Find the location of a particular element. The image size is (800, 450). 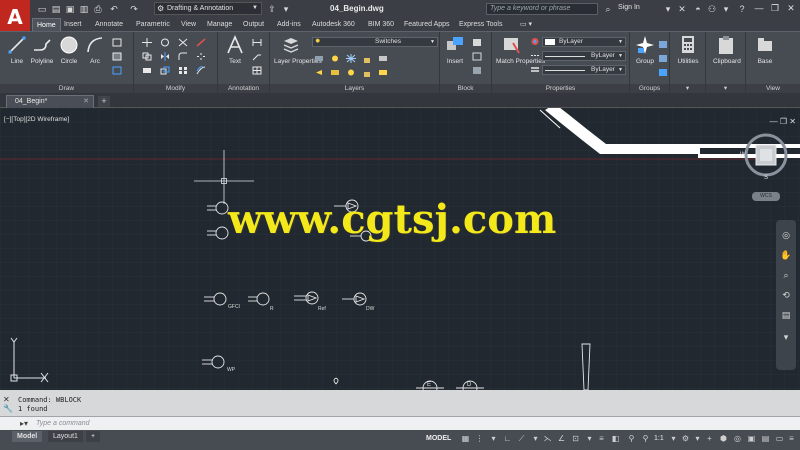

clean-screen-icon: ▭ is located at coordinates (779, 439).